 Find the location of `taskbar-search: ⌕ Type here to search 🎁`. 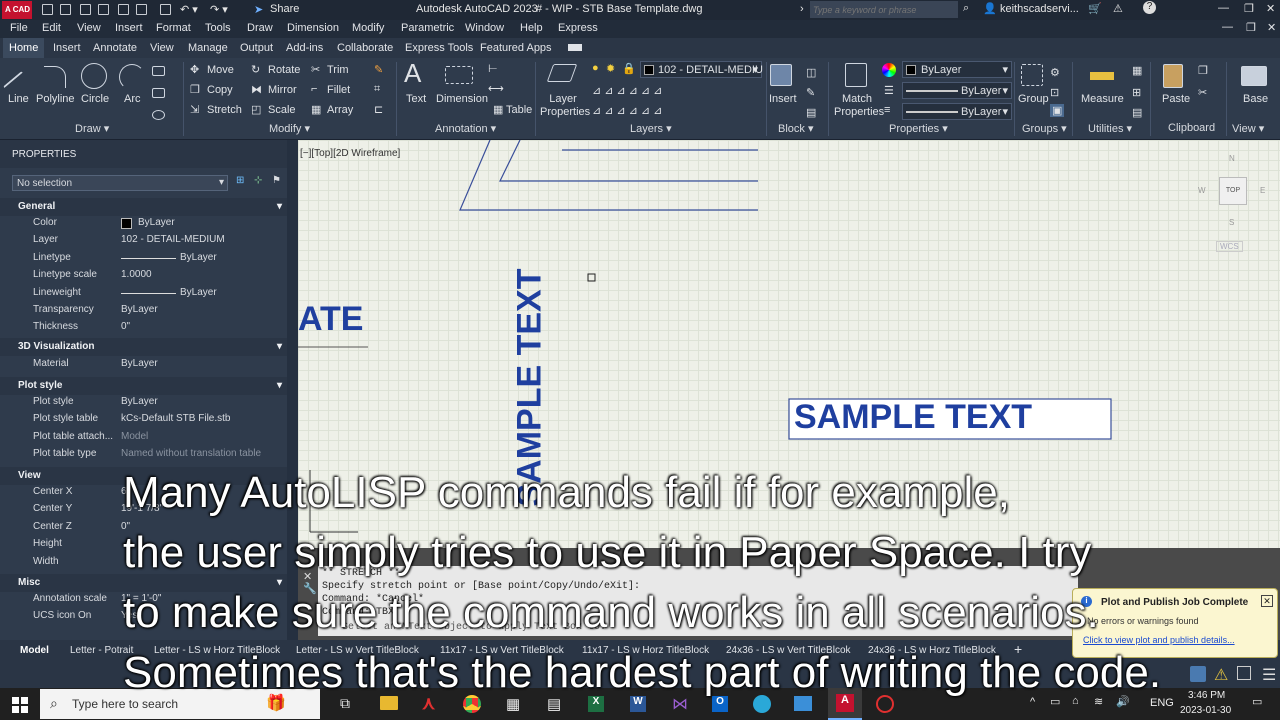

taskbar-search: ⌕ Type here to search 🎁 is located at coordinates (180, 704).